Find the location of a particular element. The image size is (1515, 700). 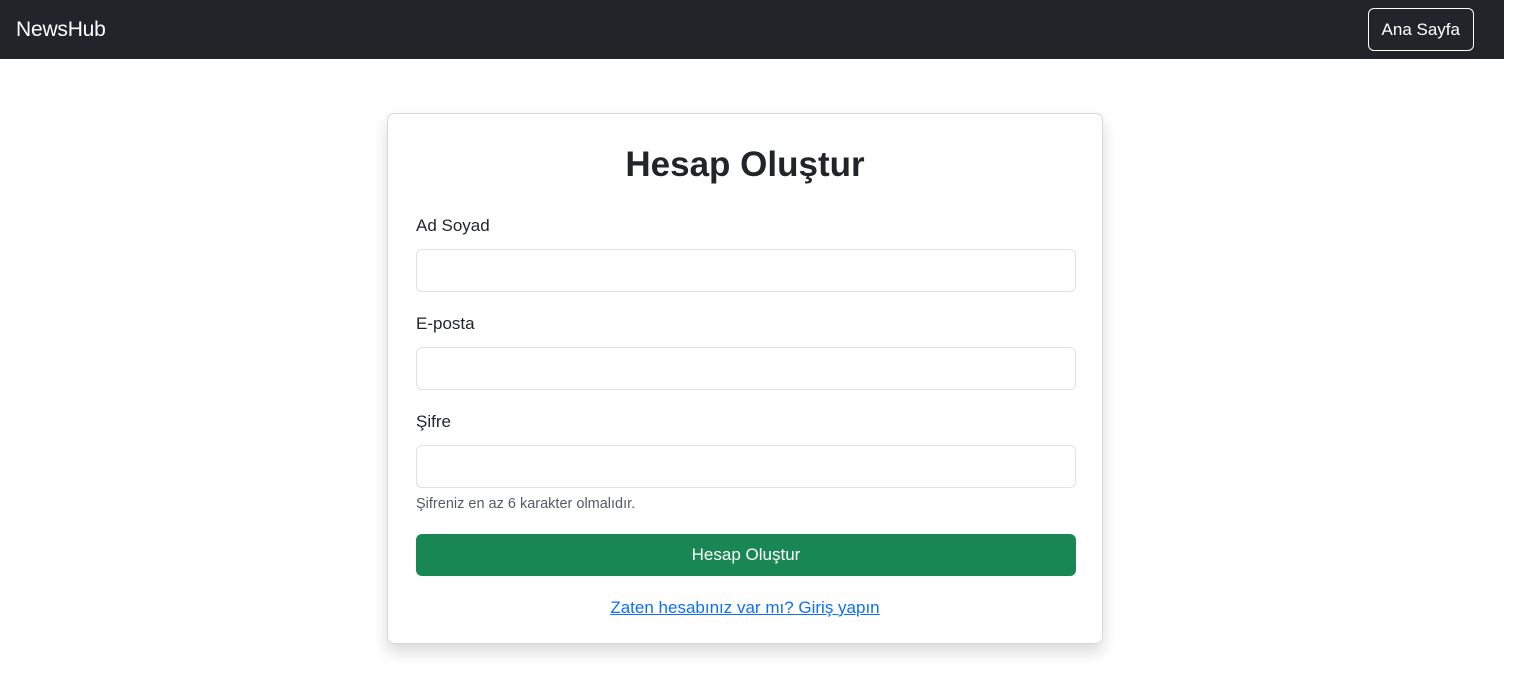

password-help-text: Şifreniz en az 6 karakter olmalıdır. is located at coordinates (526, 504).